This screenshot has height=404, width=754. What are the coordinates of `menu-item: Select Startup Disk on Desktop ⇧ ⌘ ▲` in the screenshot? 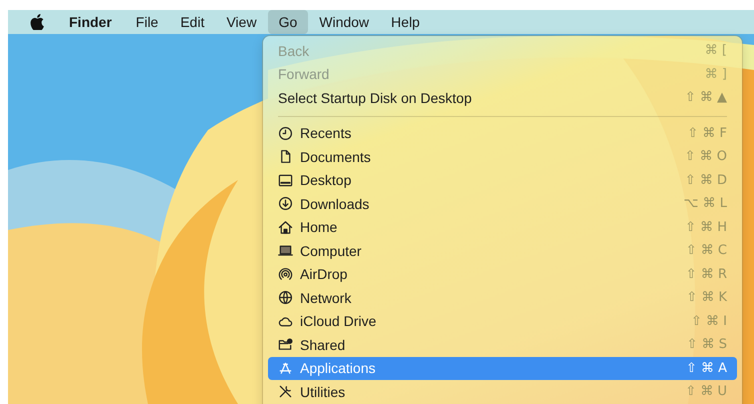 It's located at (502, 98).